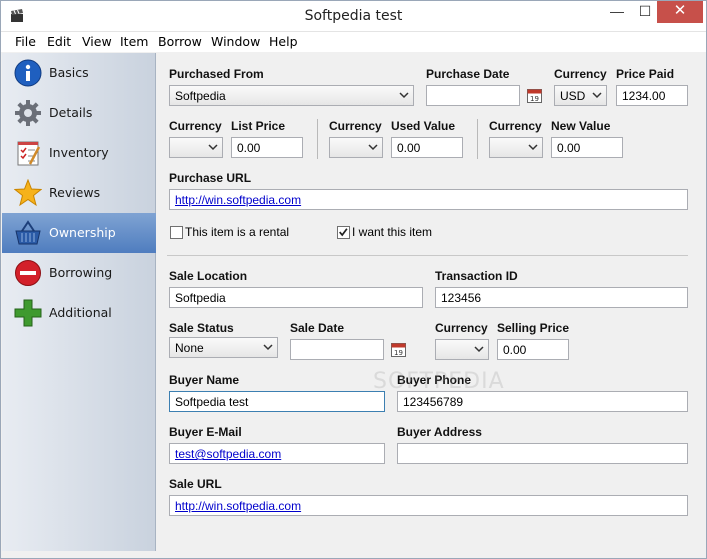 The width and height of the screenshot is (707, 559). What do you see at coordinates (75, 192) in the screenshot?
I see `sidebar-item-label: Reviews` at bounding box center [75, 192].